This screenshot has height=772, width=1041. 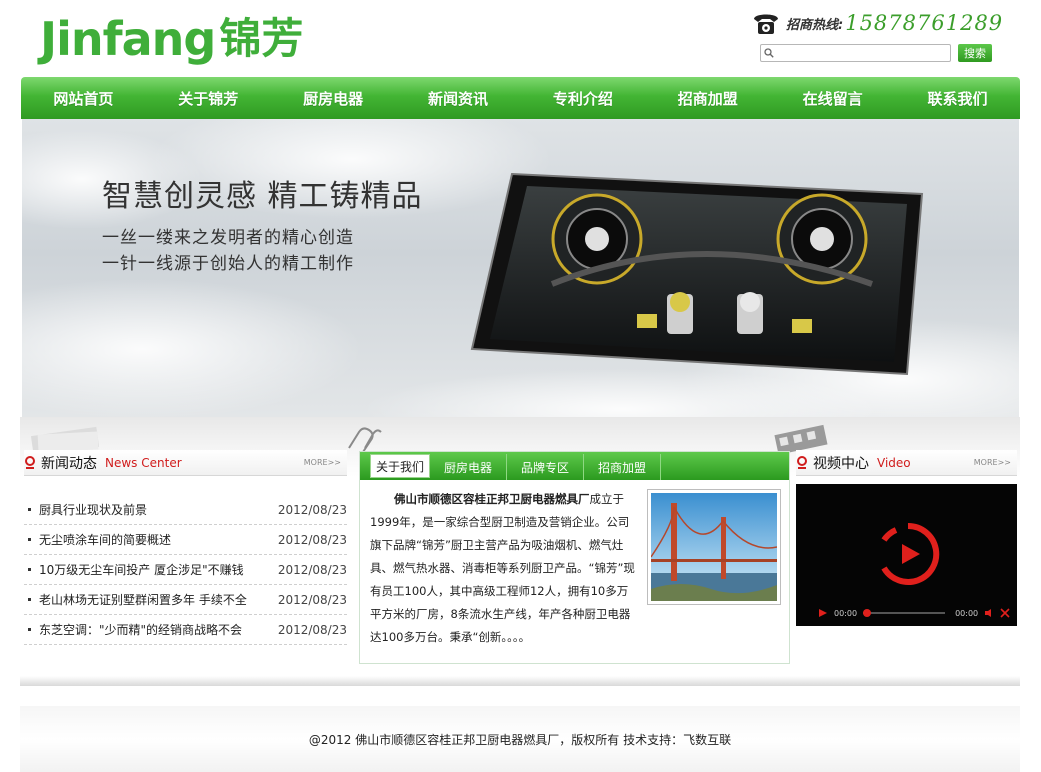 What do you see at coordinates (841, 463) in the screenshot?
I see `video-title: 视频中心` at bounding box center [841, 463].